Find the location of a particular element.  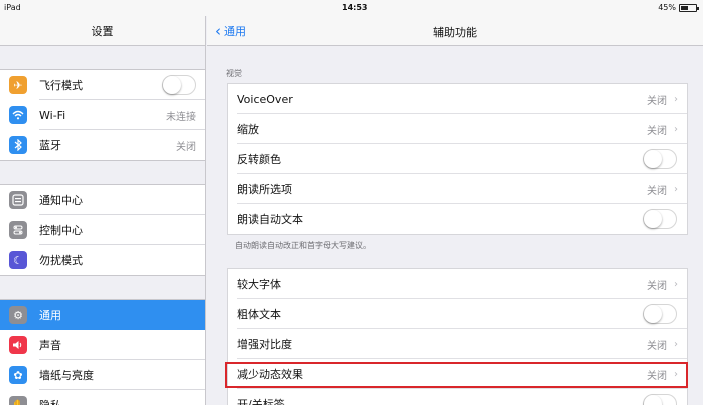

bold-text-toggle is located at coordinates (660, 314).